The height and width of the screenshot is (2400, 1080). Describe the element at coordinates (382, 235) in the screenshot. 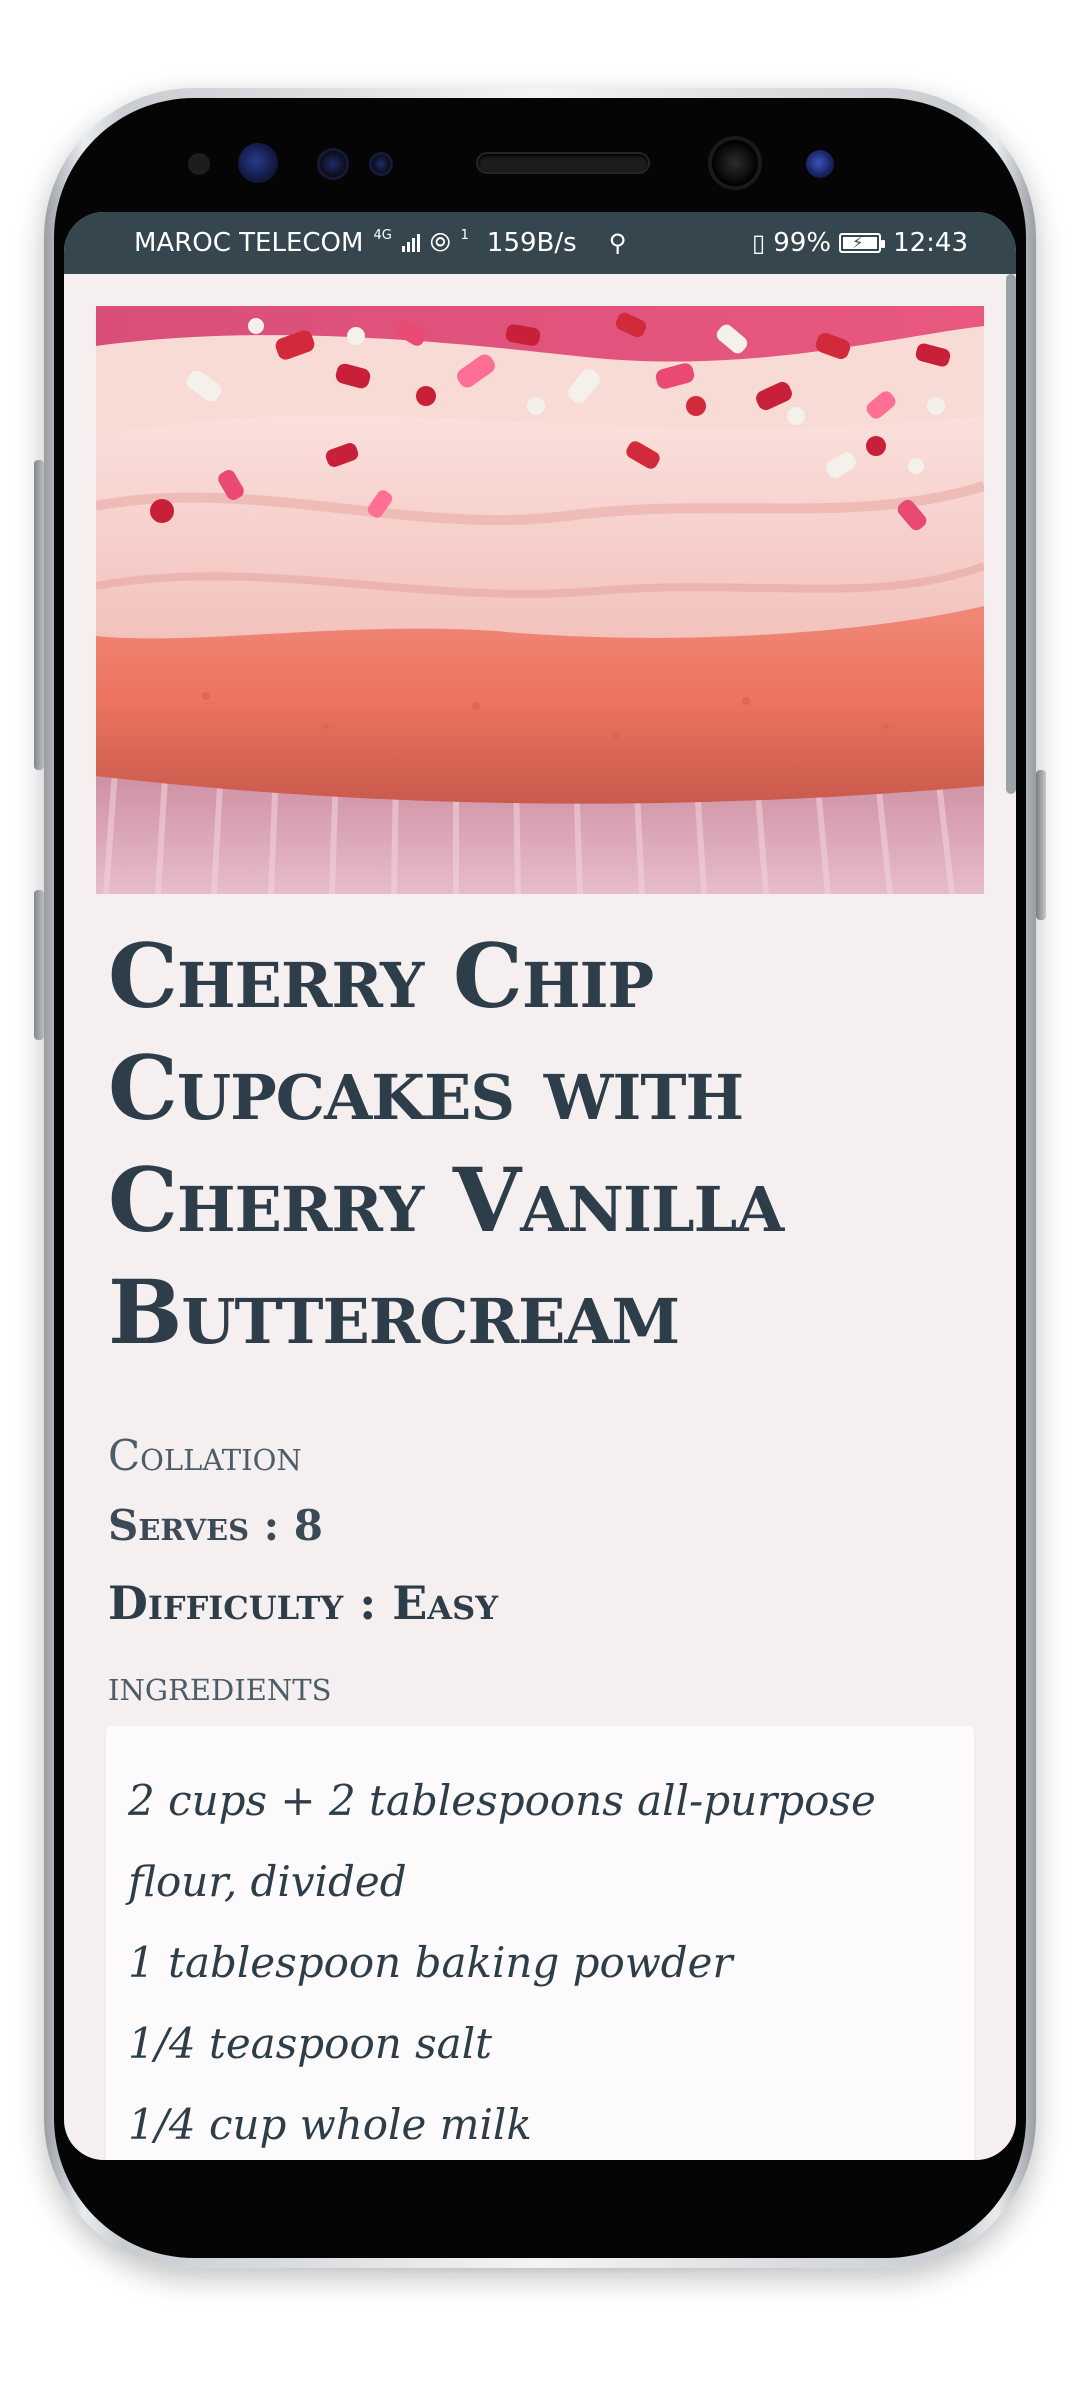

I see `network-type: 4G` at that location.